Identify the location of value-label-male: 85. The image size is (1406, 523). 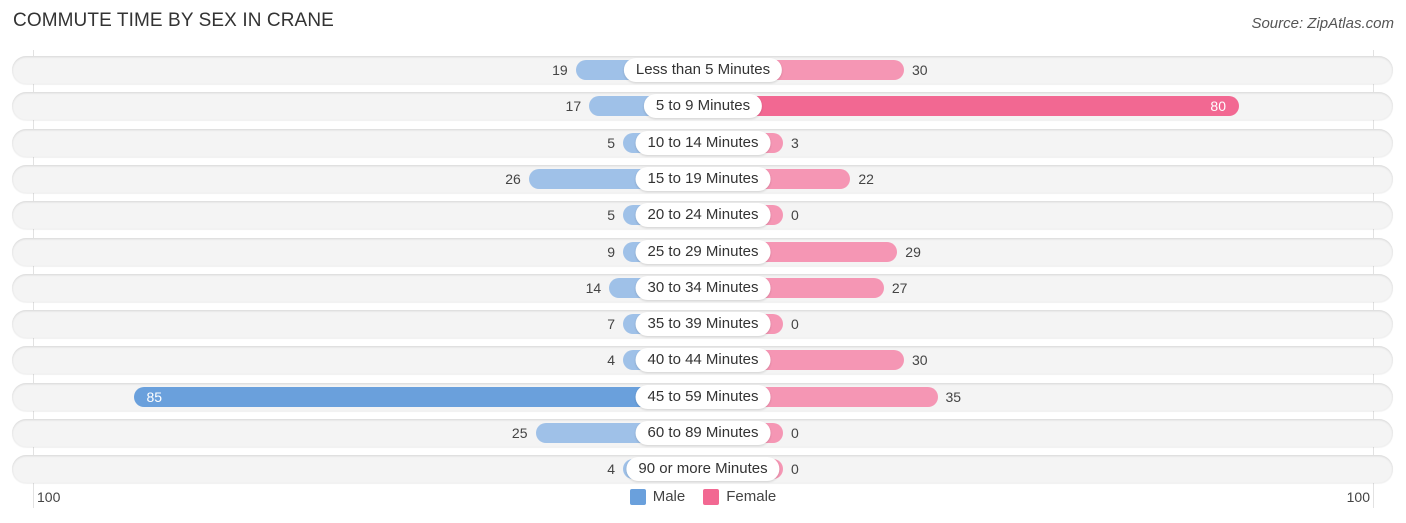
(154, 396).